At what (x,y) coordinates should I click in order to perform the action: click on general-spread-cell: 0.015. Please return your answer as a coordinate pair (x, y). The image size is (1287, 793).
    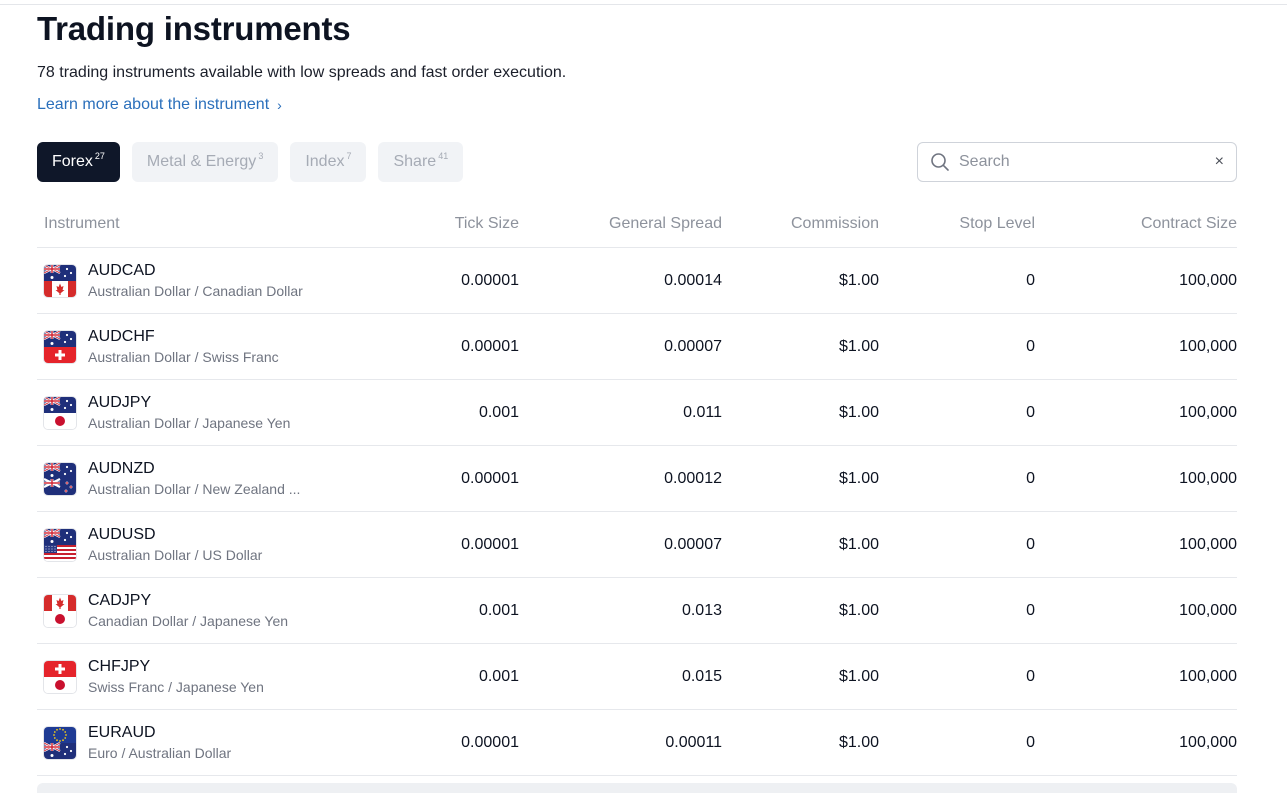
    Looking at the image, I should click on (701, 676).